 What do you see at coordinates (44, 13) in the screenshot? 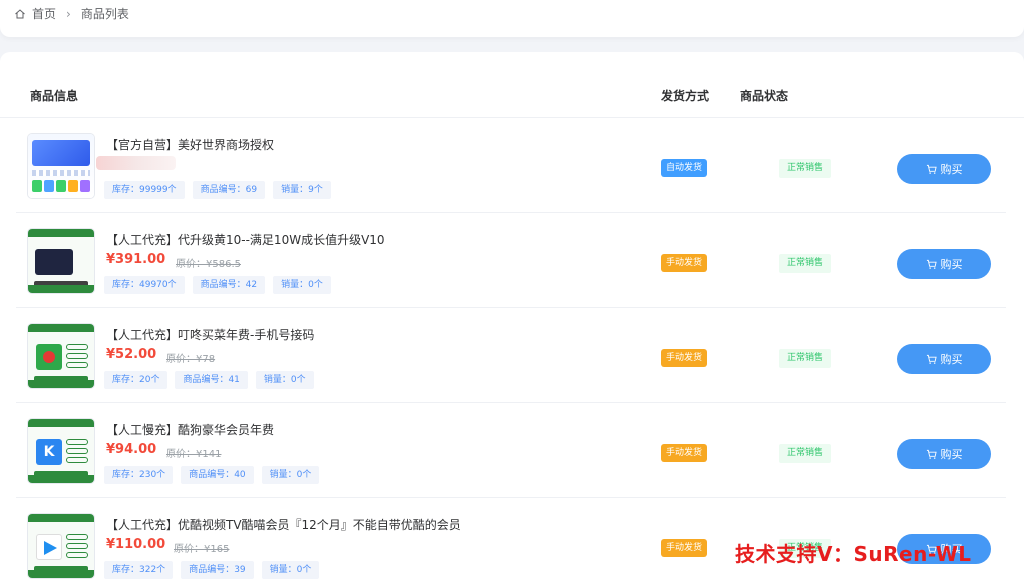
I see `breadcrumb-home: 首页` at bounding box center [44, 13].